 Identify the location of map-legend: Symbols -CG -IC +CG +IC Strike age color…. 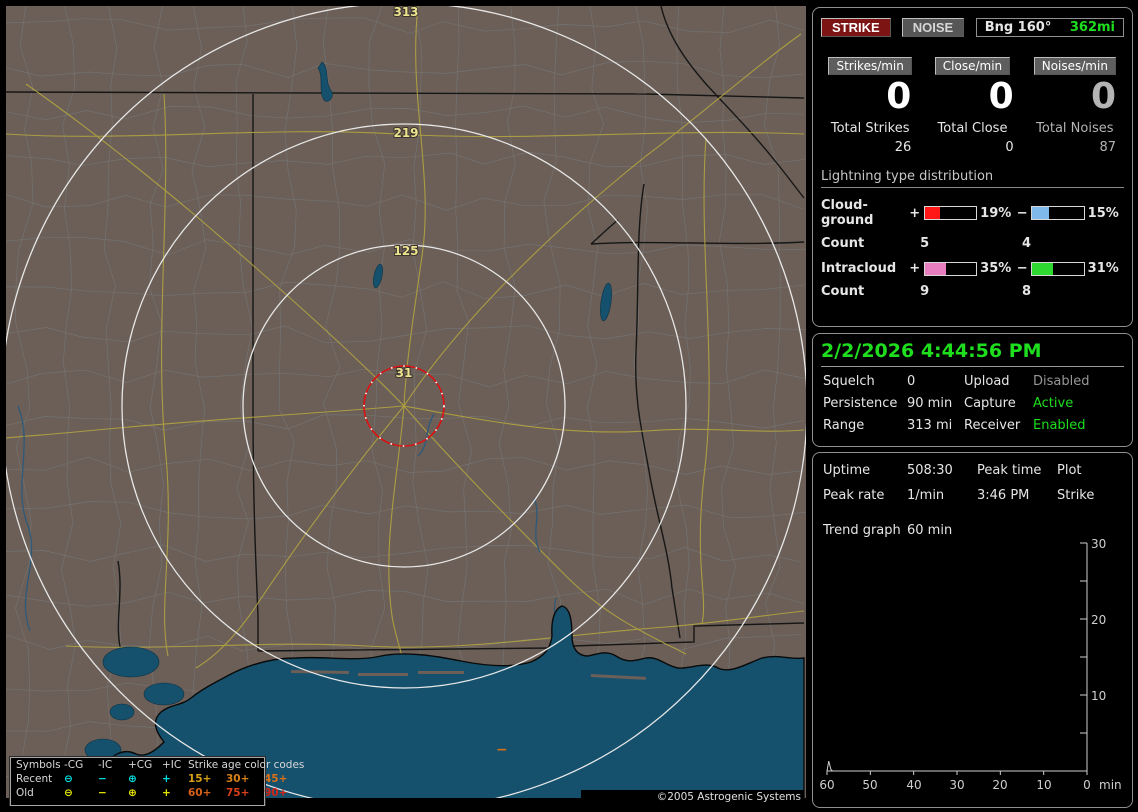
(156, 781).